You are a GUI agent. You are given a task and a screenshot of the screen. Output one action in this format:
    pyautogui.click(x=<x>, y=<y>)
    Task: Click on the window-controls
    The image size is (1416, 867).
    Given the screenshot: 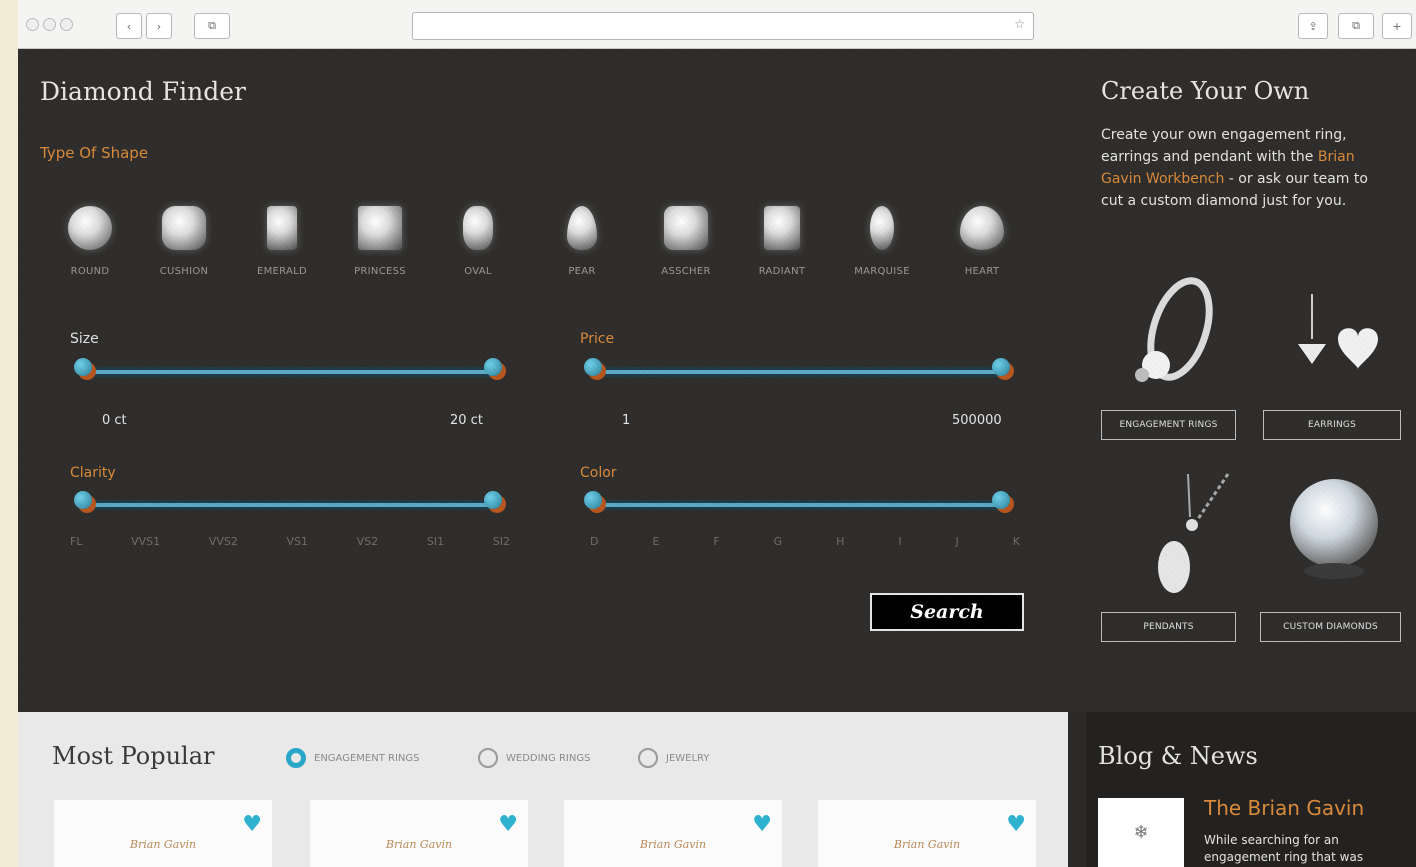 What is the action you would take?
    pyautogui.click(x=49, y=24)
    